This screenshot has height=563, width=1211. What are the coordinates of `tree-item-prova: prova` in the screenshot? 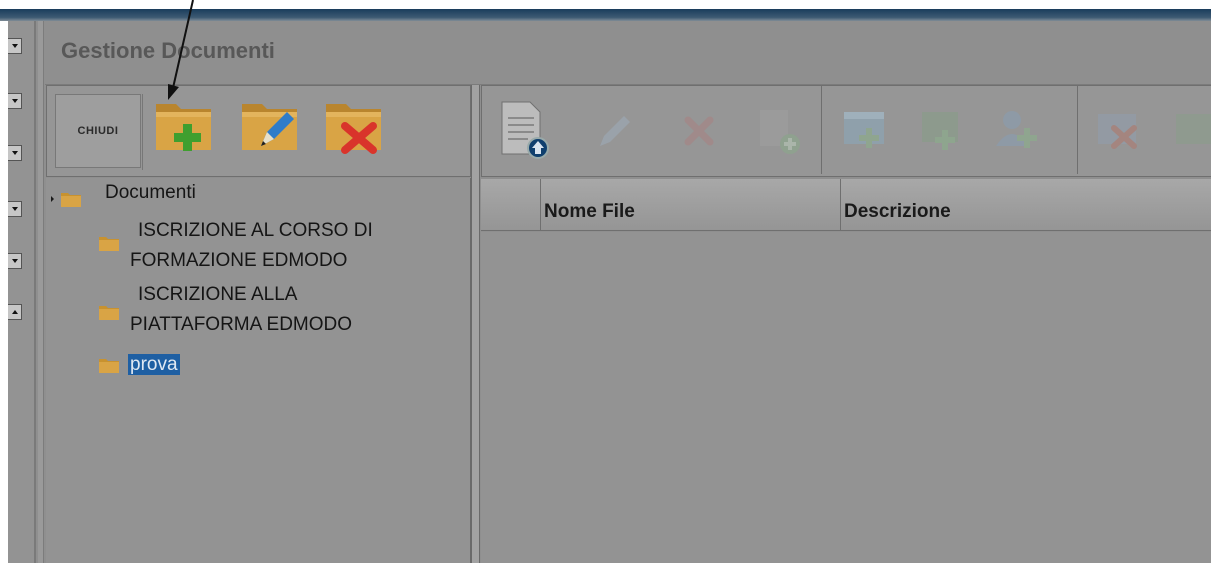 It's located at (154, 365).